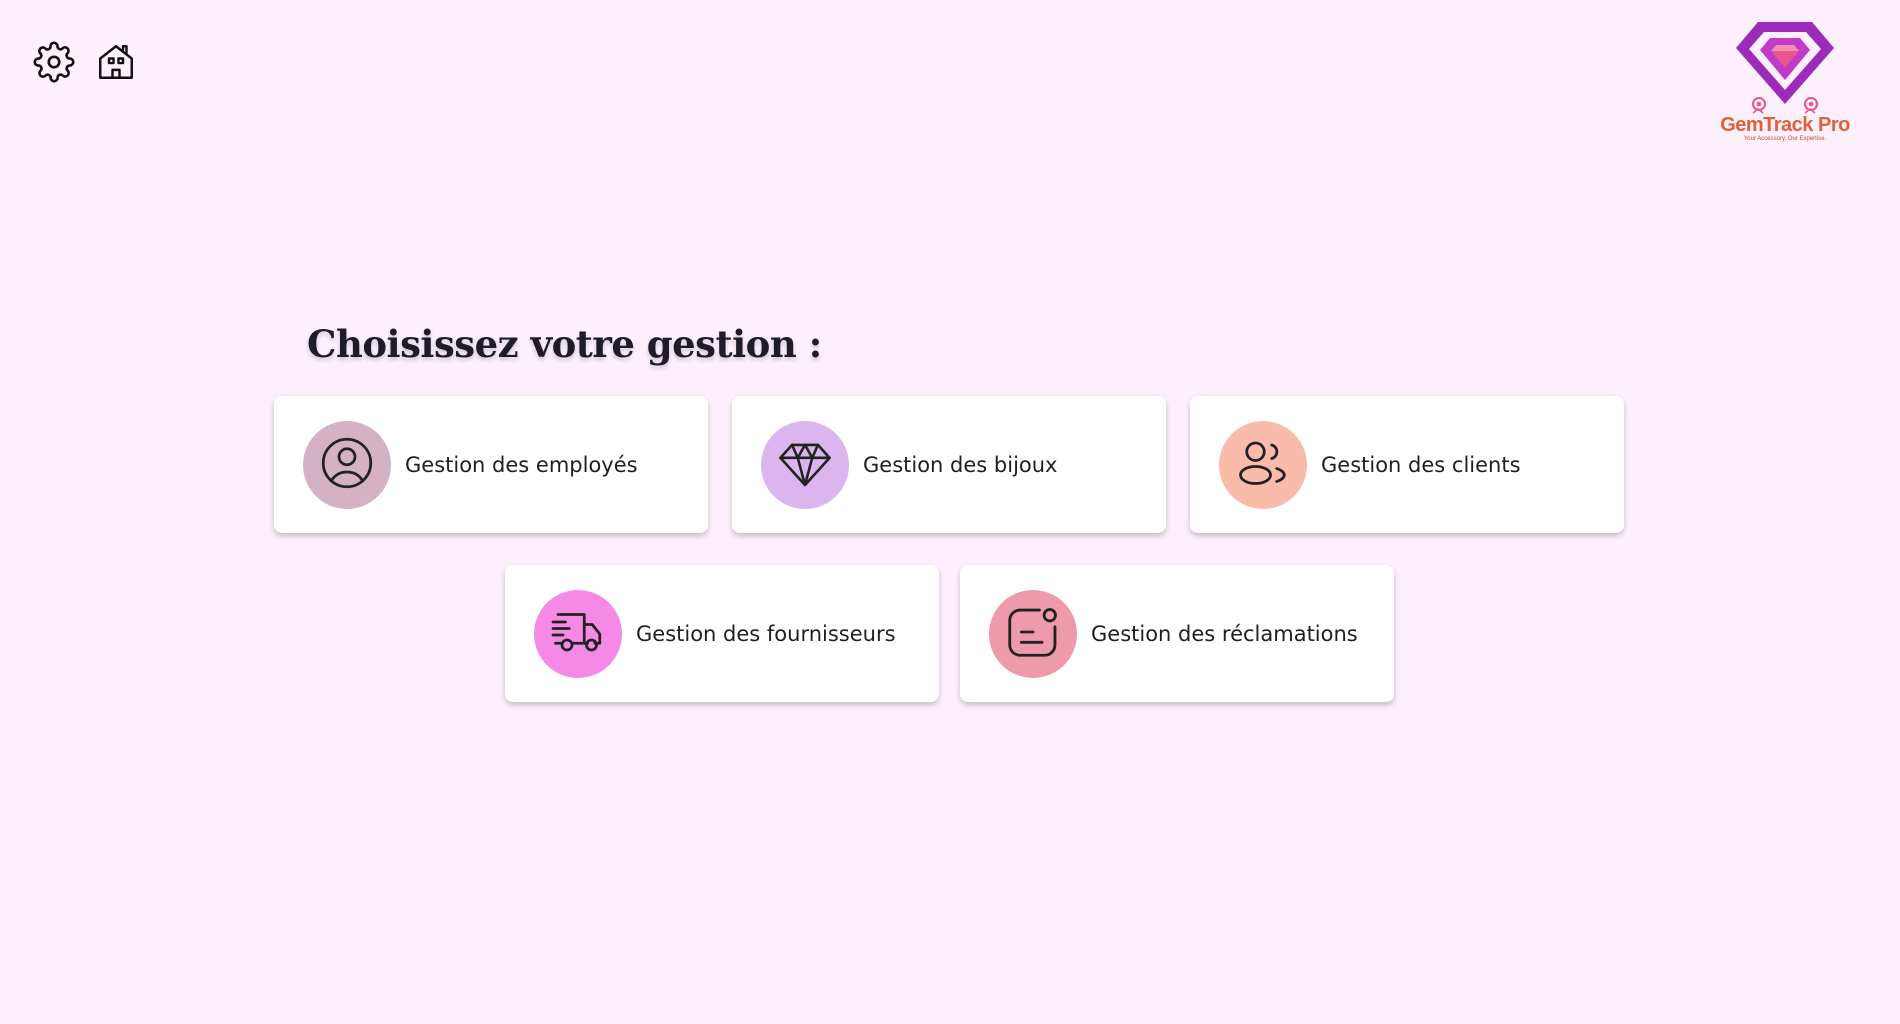 The width and height of the screenshot is (1900, 1024). Describe the element at coordinates (1785, 68) in the screenshot. I see `gem-logo-icon` at that location.